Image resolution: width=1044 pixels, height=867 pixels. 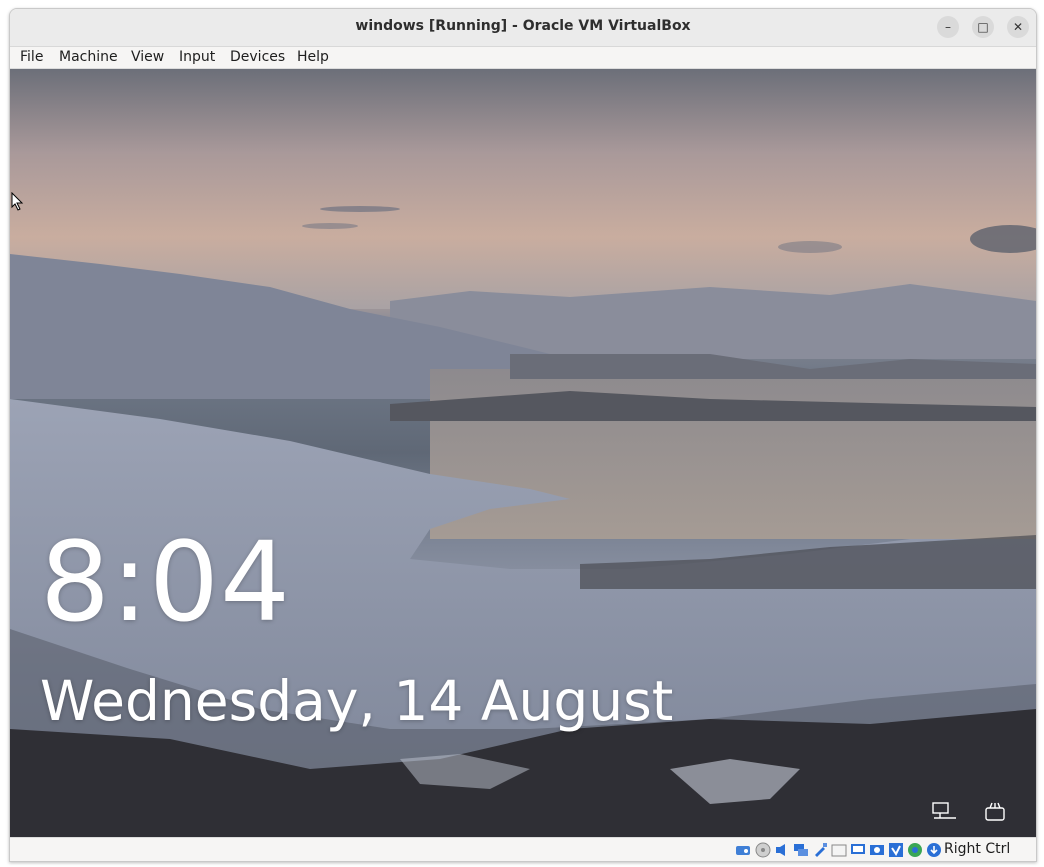 What do you see at coordinates (147, 57) in the screenshot?
I see `menu-view: View` at bounding box center [147, 57].